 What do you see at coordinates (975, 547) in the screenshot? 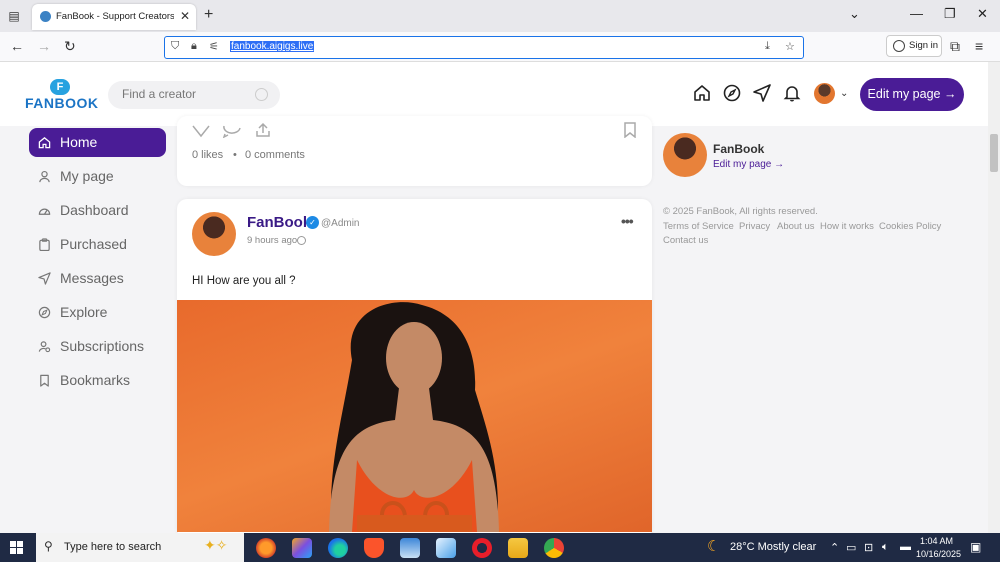
I see `notification-icon: ▣` at bounding box center [975, 547].